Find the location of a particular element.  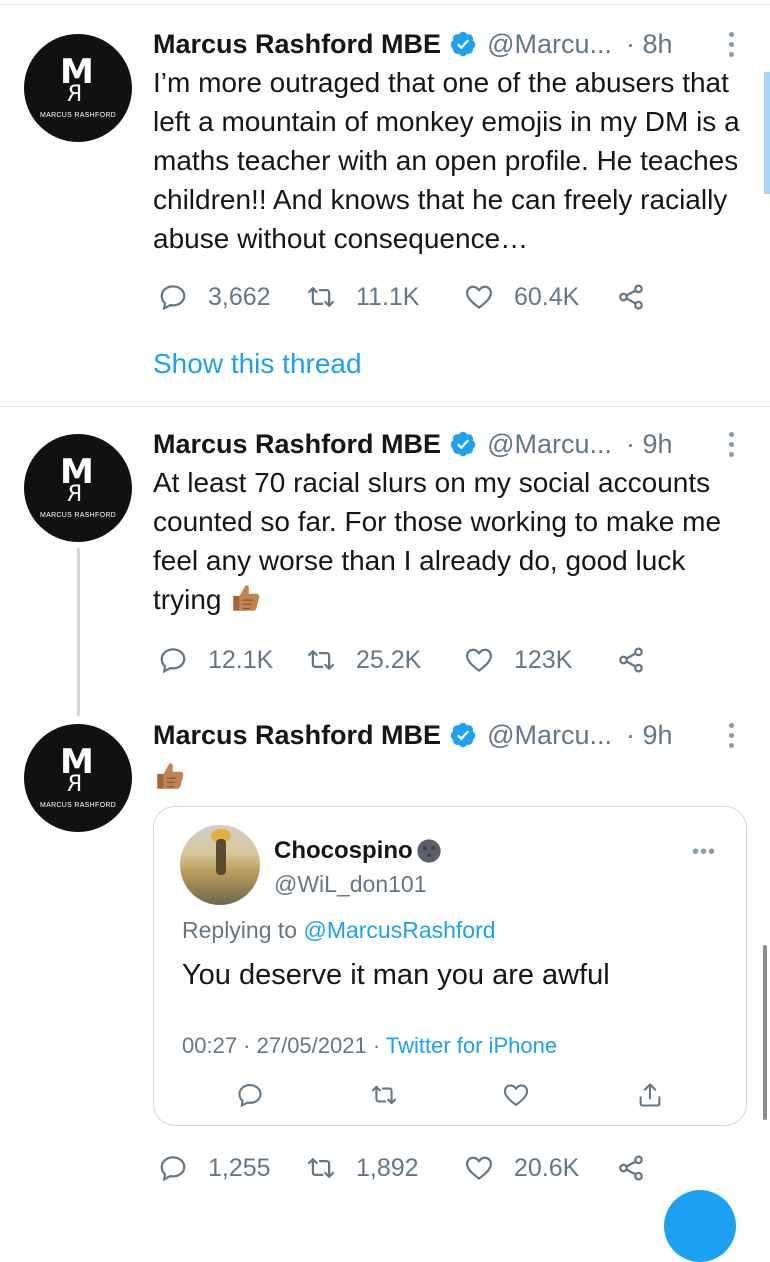

quoted-datetime: 00:27 · 27/05/2021 · is located at coordinates (281, 1045).